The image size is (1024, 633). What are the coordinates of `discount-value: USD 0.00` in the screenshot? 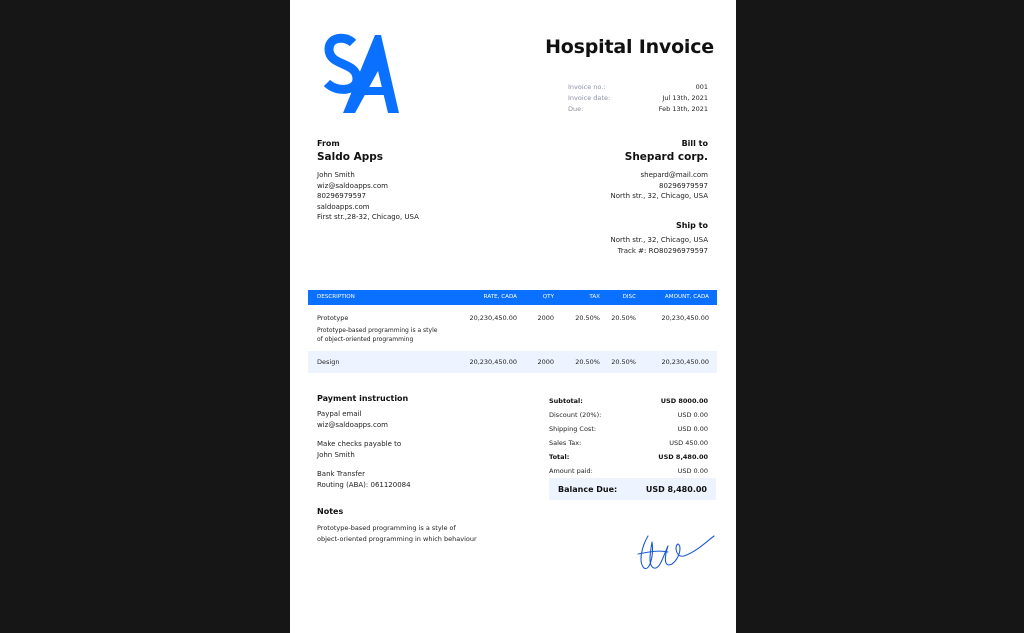 It's located at (692, 415).